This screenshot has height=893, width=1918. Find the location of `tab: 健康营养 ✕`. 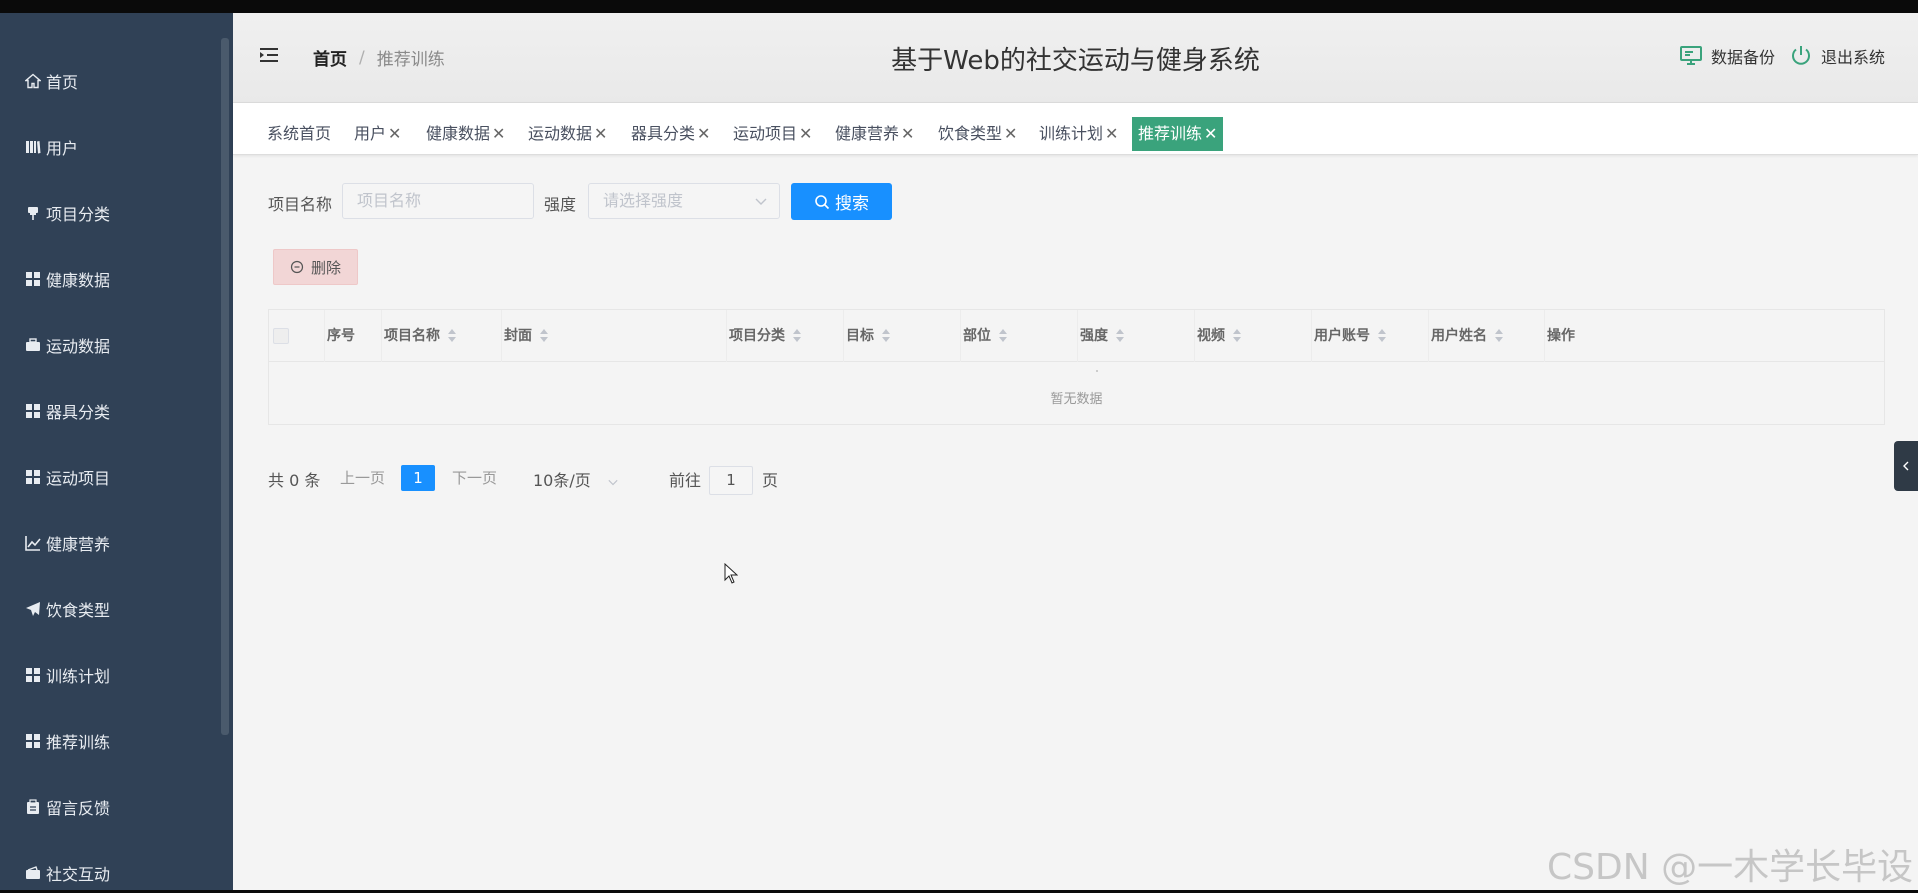

tab: 健康营养 ✕ is located at coordinates (874, 134).